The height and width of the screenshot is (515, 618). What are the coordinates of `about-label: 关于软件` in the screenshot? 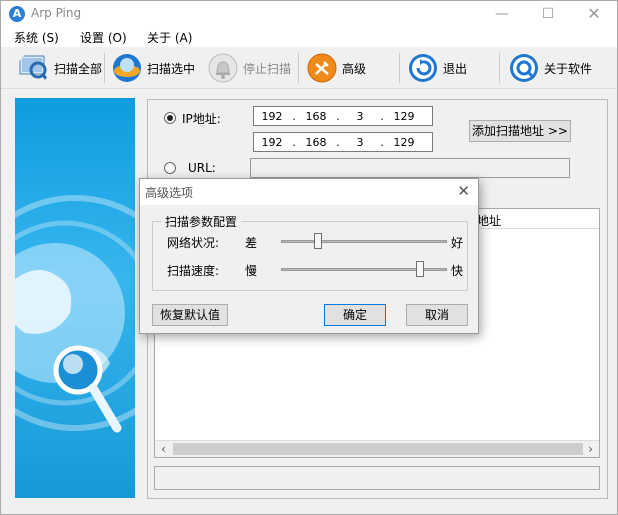 It's located at (568, 68).